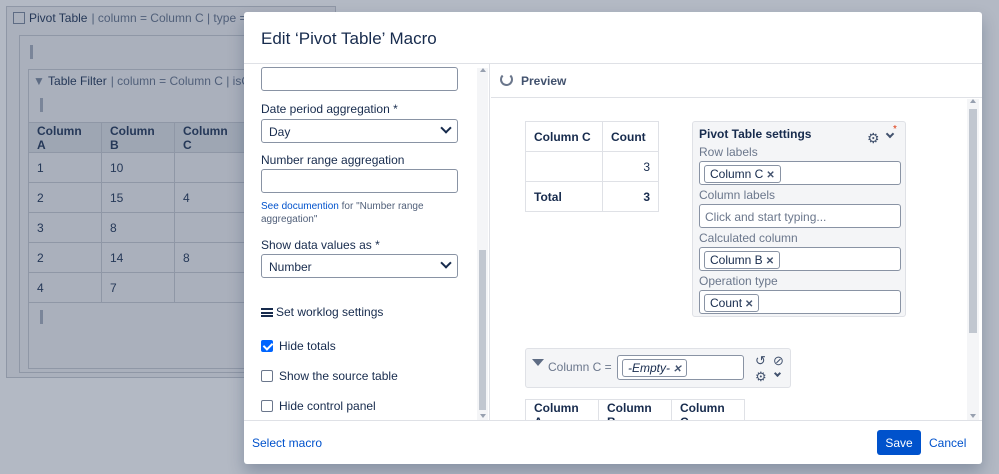  Describe the element at coordinates (800, 302) in the screenshot. I see `operation-type-field: Count ✕` at that location.